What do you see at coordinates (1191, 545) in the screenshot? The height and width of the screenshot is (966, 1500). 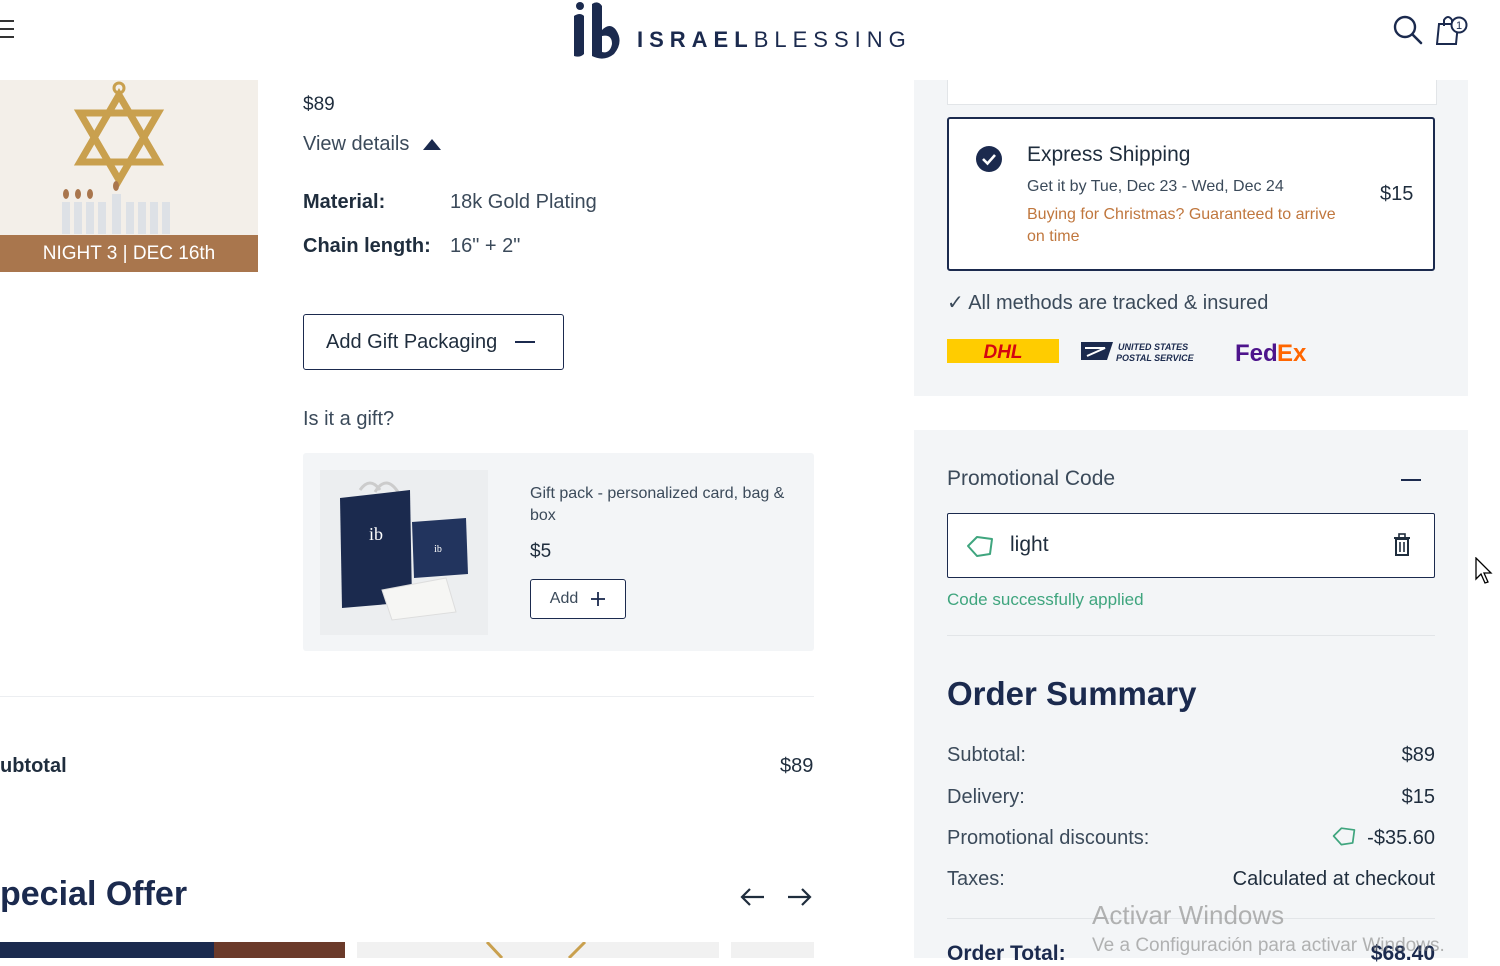 I see `promo-code-input: light` at bounding box center [1191, 545].